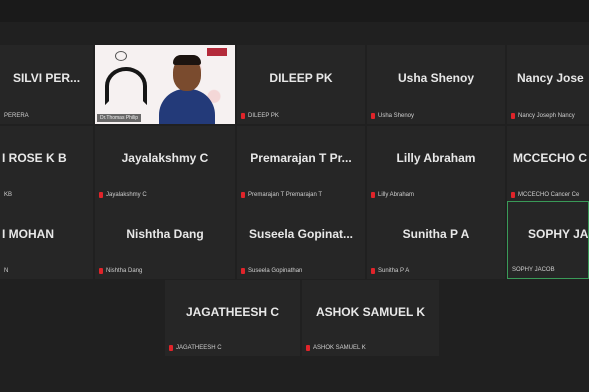 The image size is (589, 392). Describe the element at coordinates (281, 195) in the screenshot. I see `participant-label: Premarajan T Premarajan T` at that location.